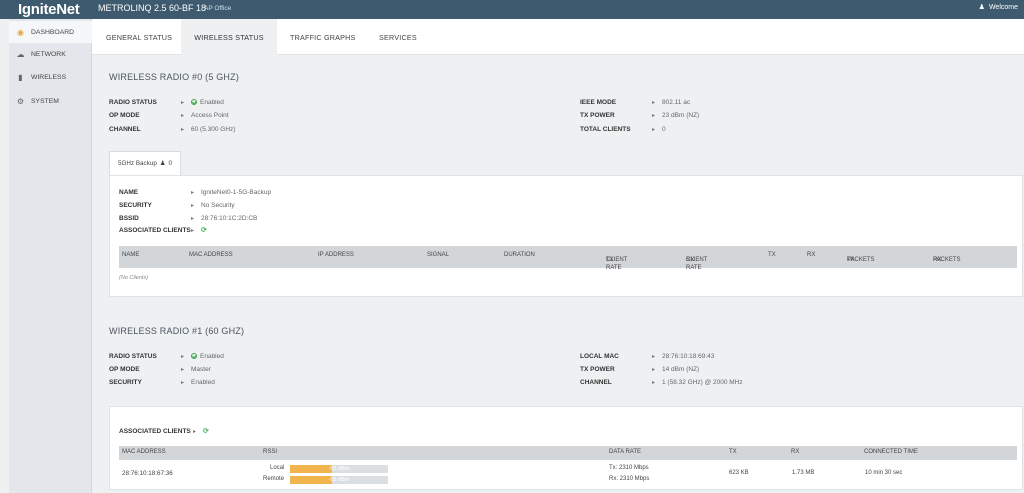  Describe the element at coordinates (398, 37) in the screenshot. I see `tab-services: SERVICES` at that location.